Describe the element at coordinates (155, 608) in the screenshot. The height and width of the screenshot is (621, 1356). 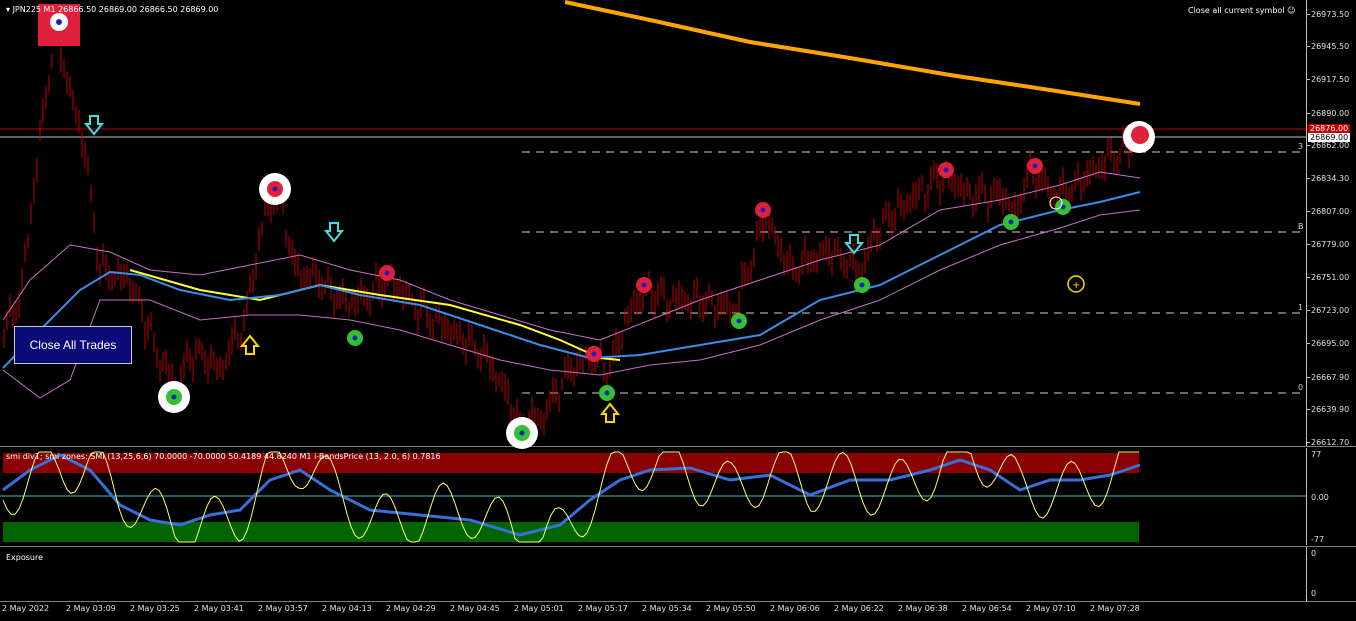
I see `time-tick-label: 2 May 03:25` at that location.